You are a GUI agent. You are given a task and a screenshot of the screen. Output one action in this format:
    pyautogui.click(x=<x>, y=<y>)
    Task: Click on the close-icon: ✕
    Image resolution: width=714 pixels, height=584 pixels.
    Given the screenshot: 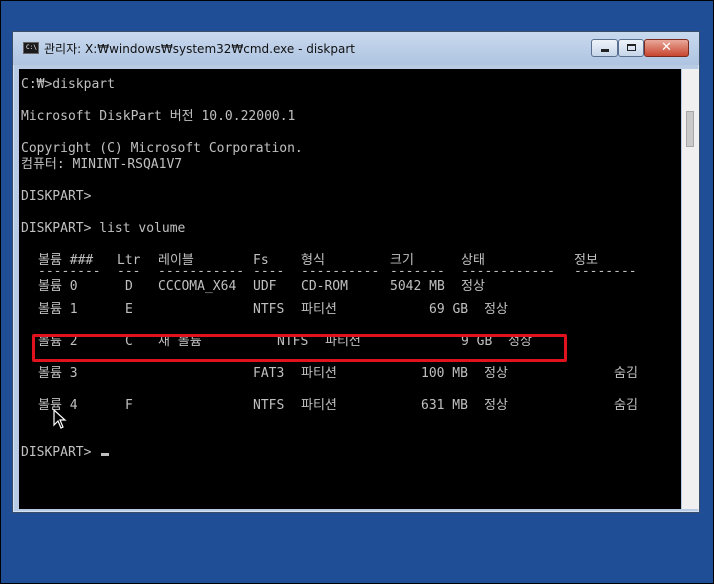 What is the action you would take?
    pyautogui.click(x=666, y=47)
    